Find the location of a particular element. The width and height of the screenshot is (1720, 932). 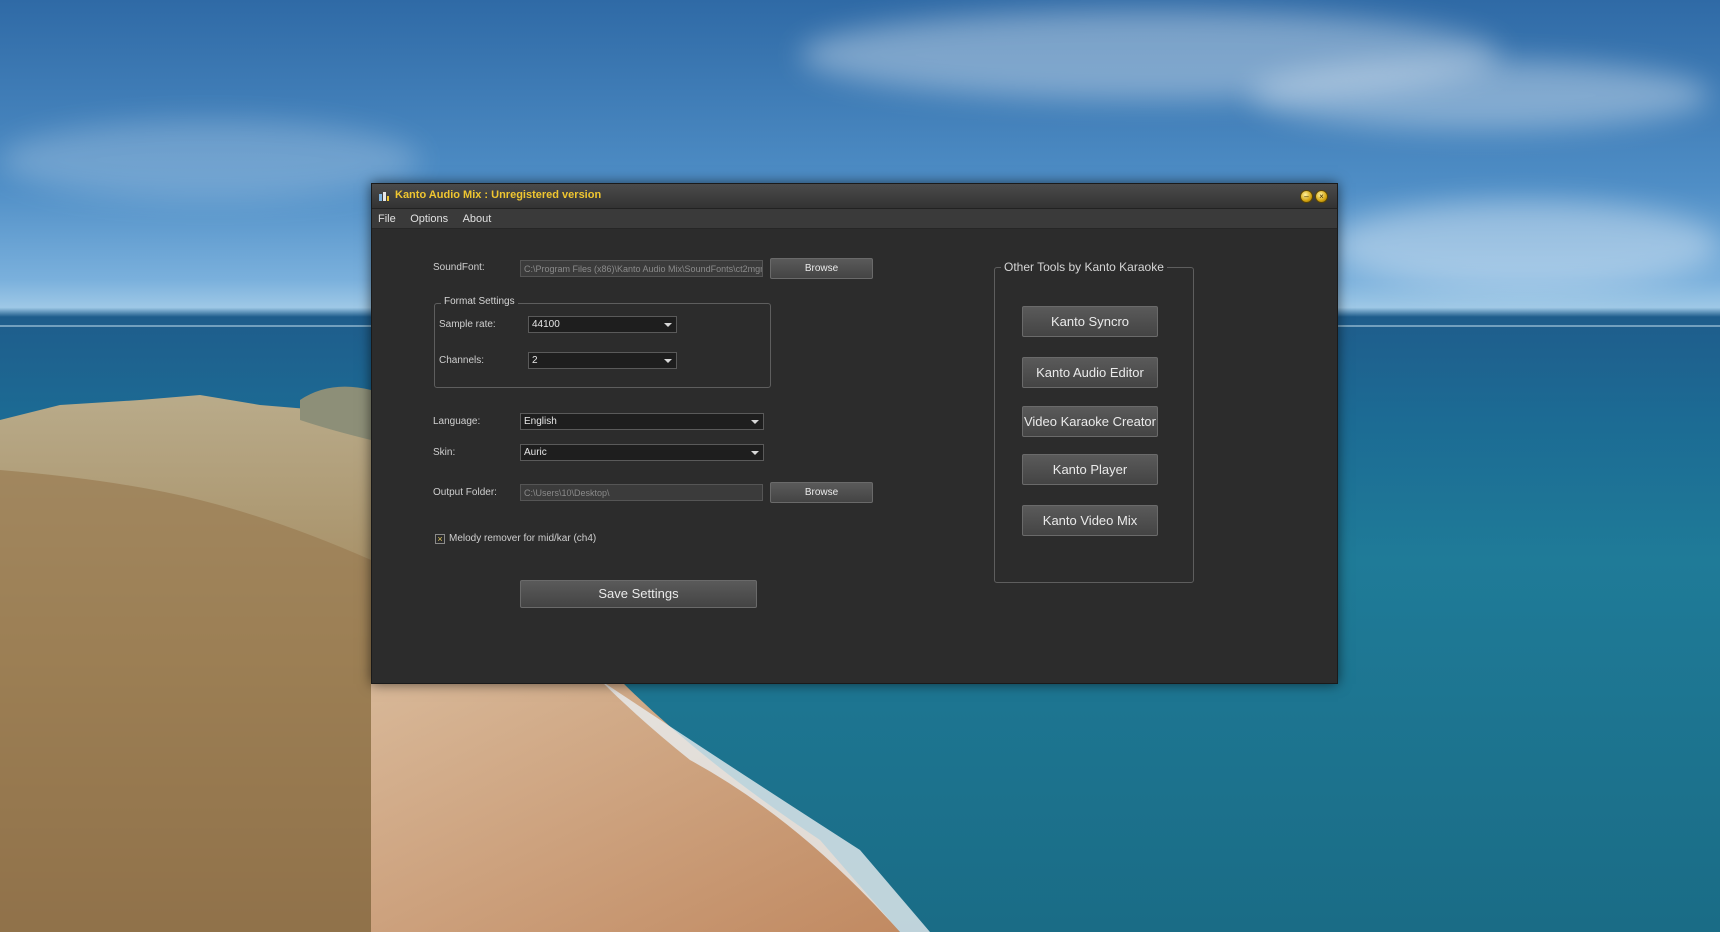

save-settings-button: Save Settings is located at coordinates (638, 594).